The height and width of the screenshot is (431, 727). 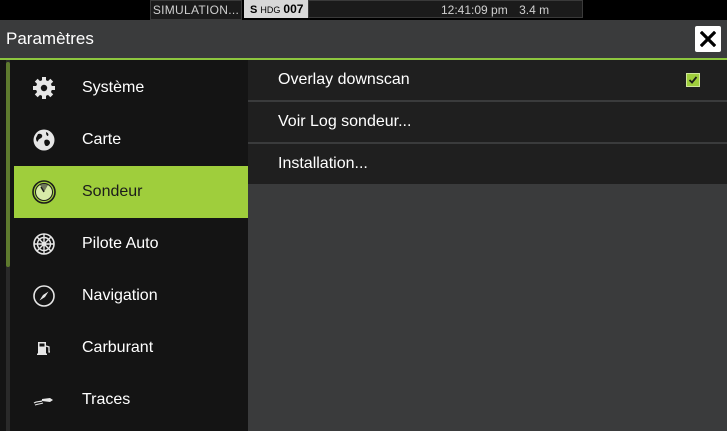 What do you see at coordinates (534, 10) in the screenshot?
I see `depth-value: 3.4 m` at bounding box center [534, 10].